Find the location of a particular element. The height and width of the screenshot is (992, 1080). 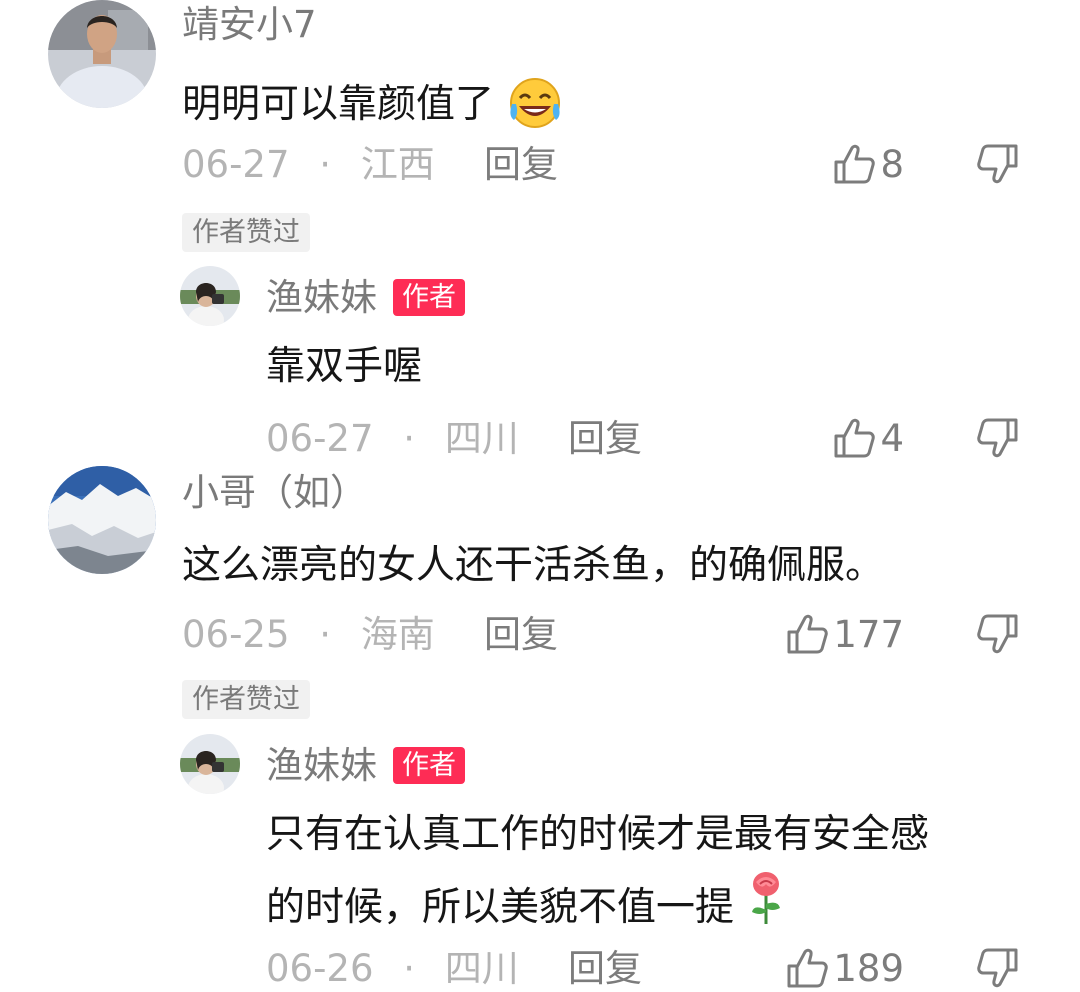

reply-text-line-2-content: 的时候，所以美貌不值一提 is located at coordinates (500, 907).